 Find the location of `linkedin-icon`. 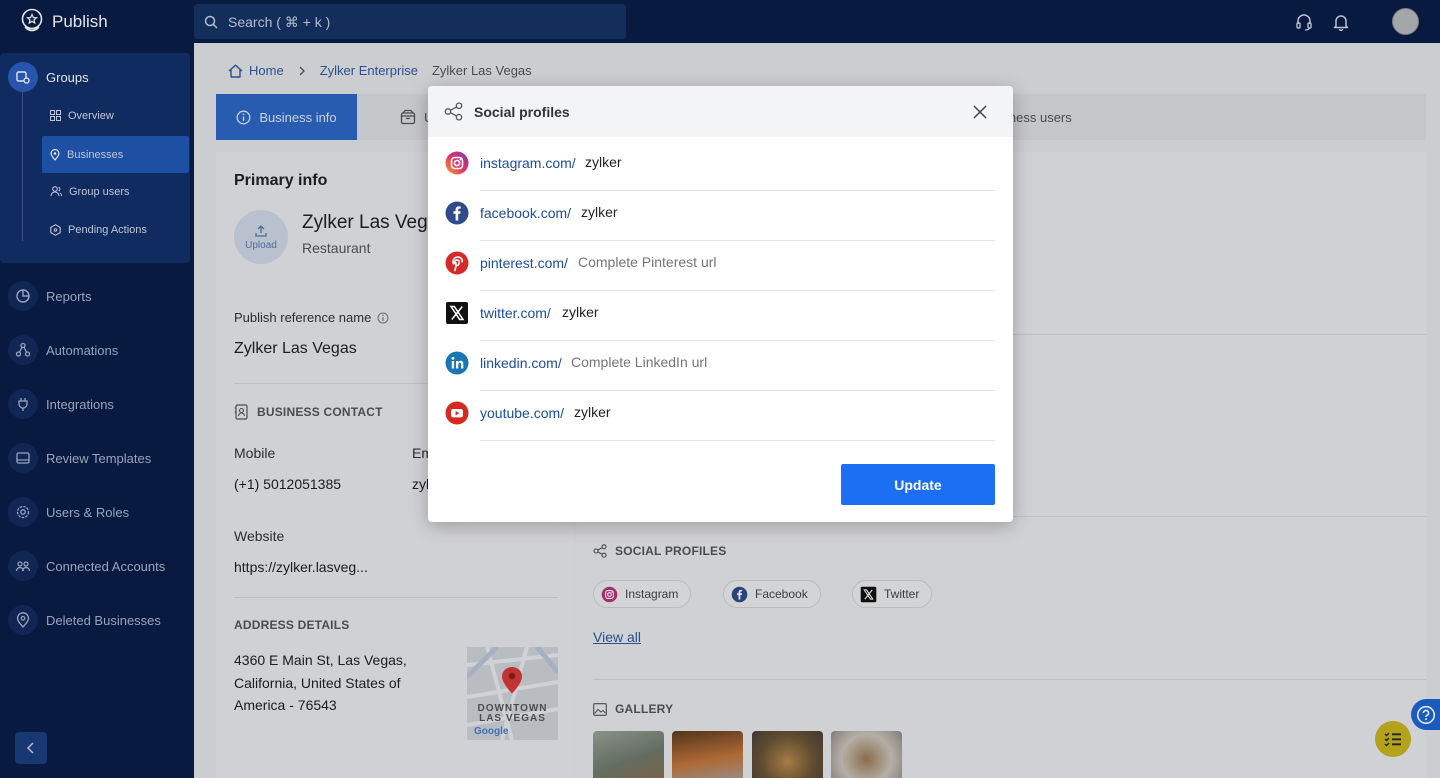

linkedin-icon is located at coordinates (457, 363).